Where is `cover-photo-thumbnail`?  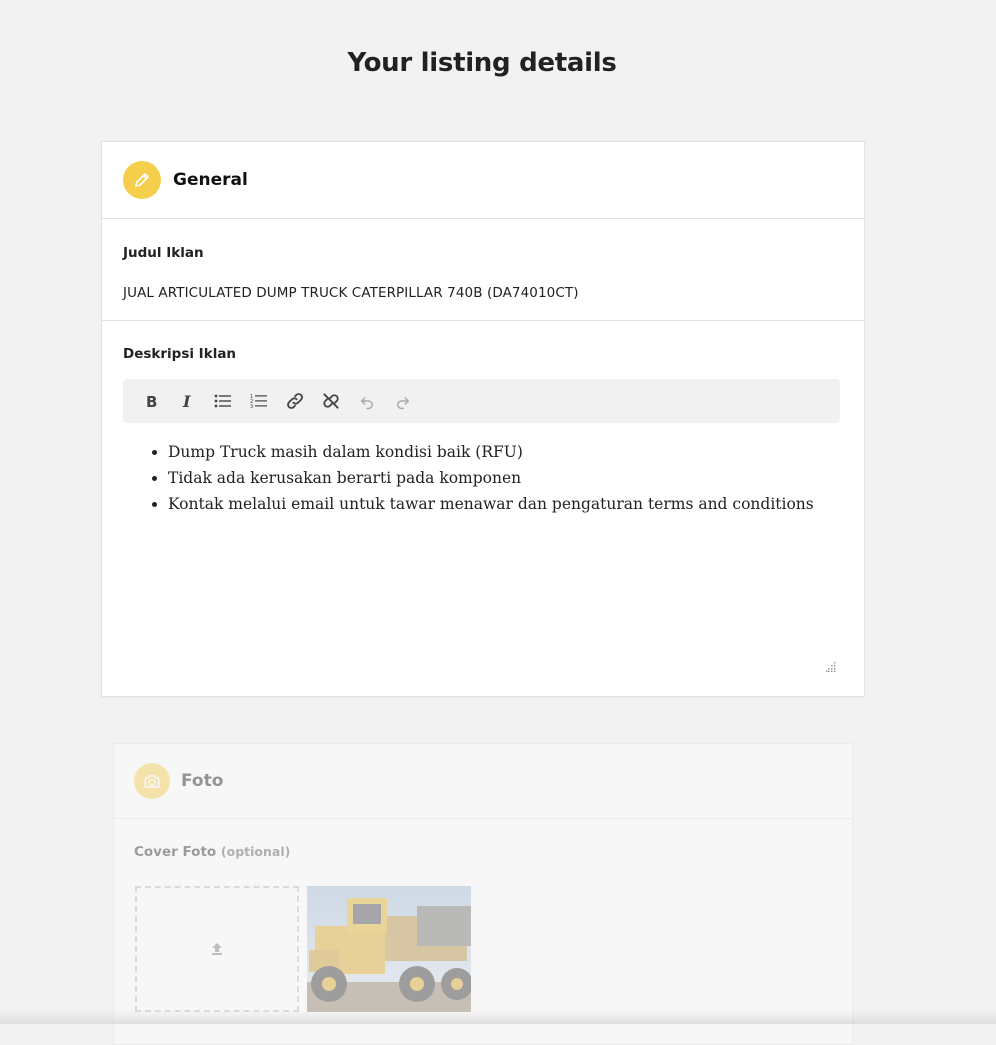
cover-photo-thumbnail is located at coordinates (389, 949).